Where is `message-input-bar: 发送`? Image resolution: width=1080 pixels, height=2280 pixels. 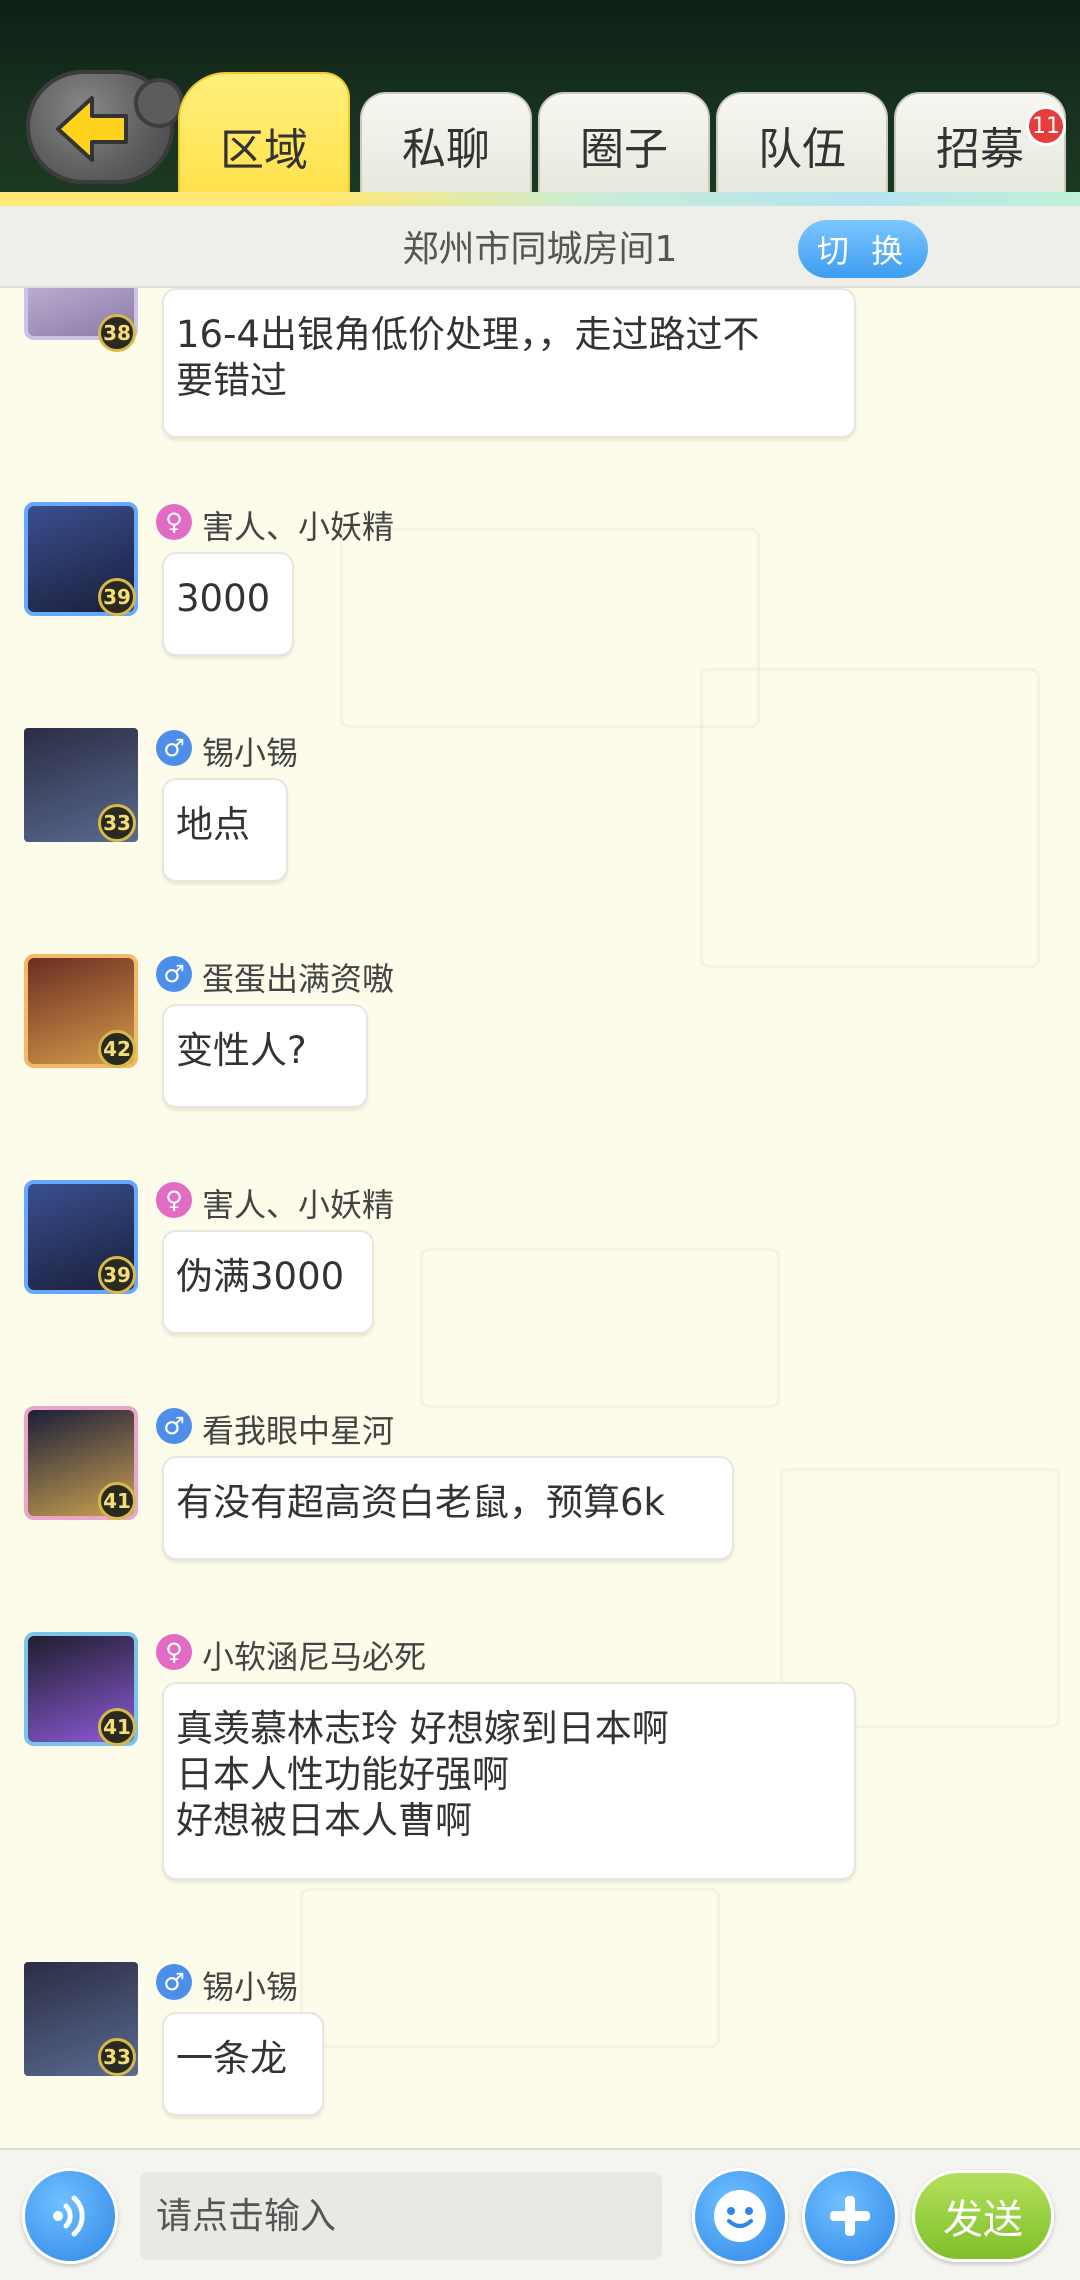
message-input-bar: 发送 is located at coordinates (540, 2214).